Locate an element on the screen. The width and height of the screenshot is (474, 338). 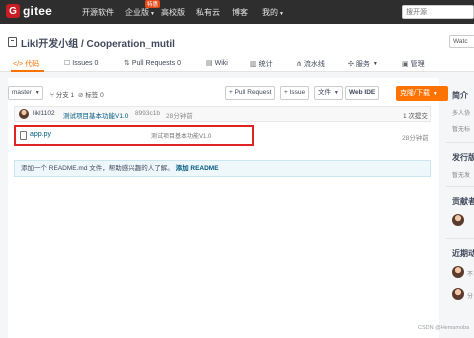
gitee-logo-icon: G is located at coordinates (13, 11).